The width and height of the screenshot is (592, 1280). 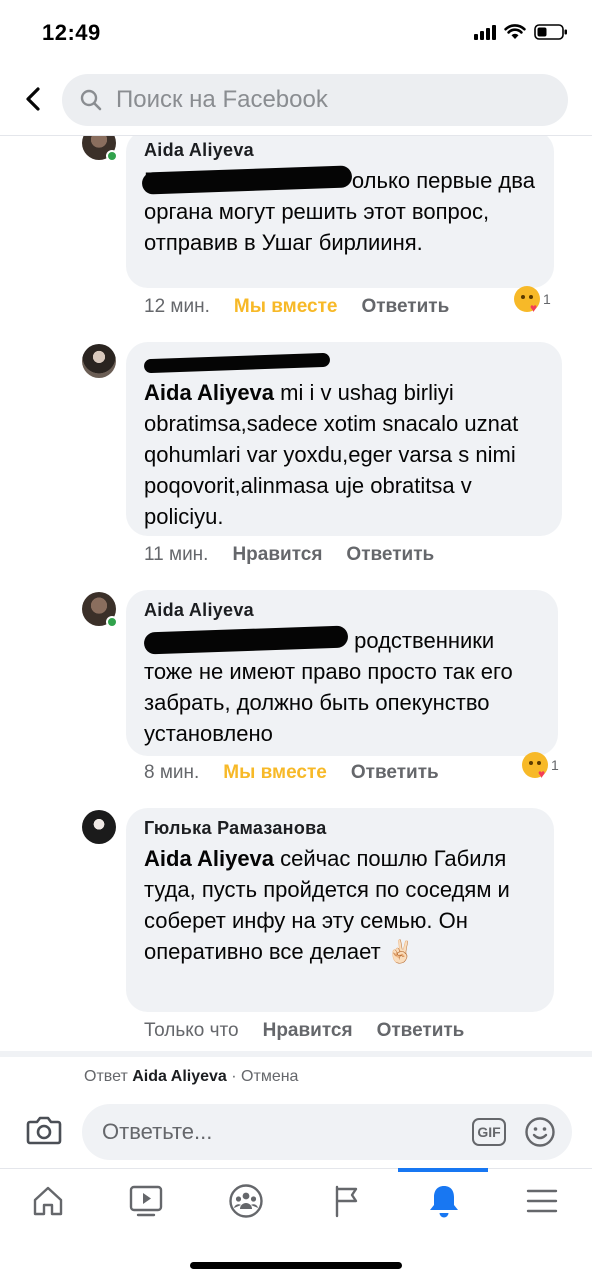 I want to click on home-indicator, so click(x=296, y=1265).